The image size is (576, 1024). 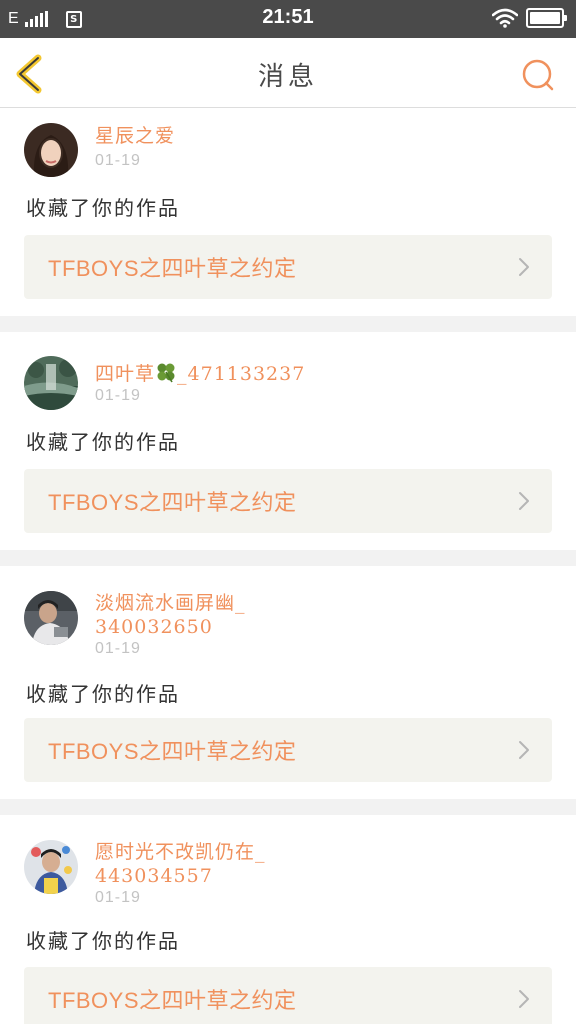 I want to click on status-right, so click(x=529, y=18).